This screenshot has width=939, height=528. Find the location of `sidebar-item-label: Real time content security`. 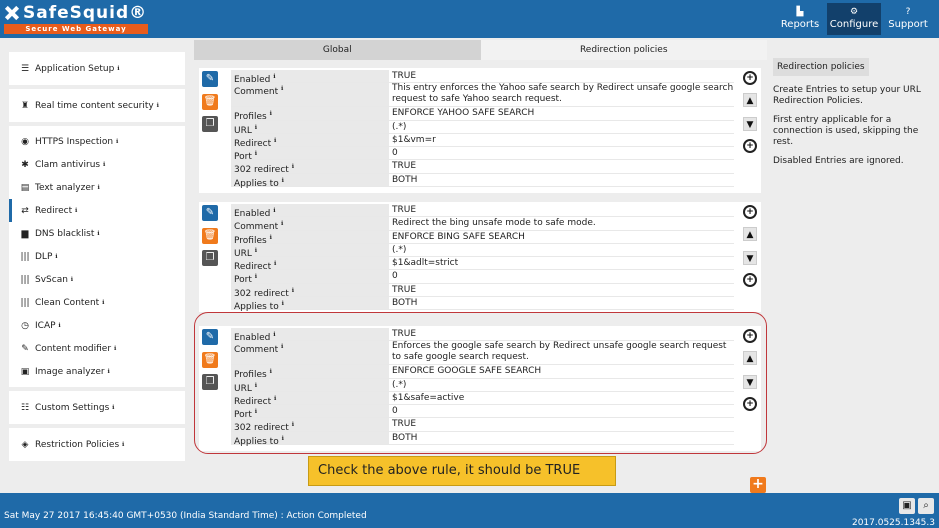

sidebar-item-label: Real time content security is located at coordinates (94, 105).